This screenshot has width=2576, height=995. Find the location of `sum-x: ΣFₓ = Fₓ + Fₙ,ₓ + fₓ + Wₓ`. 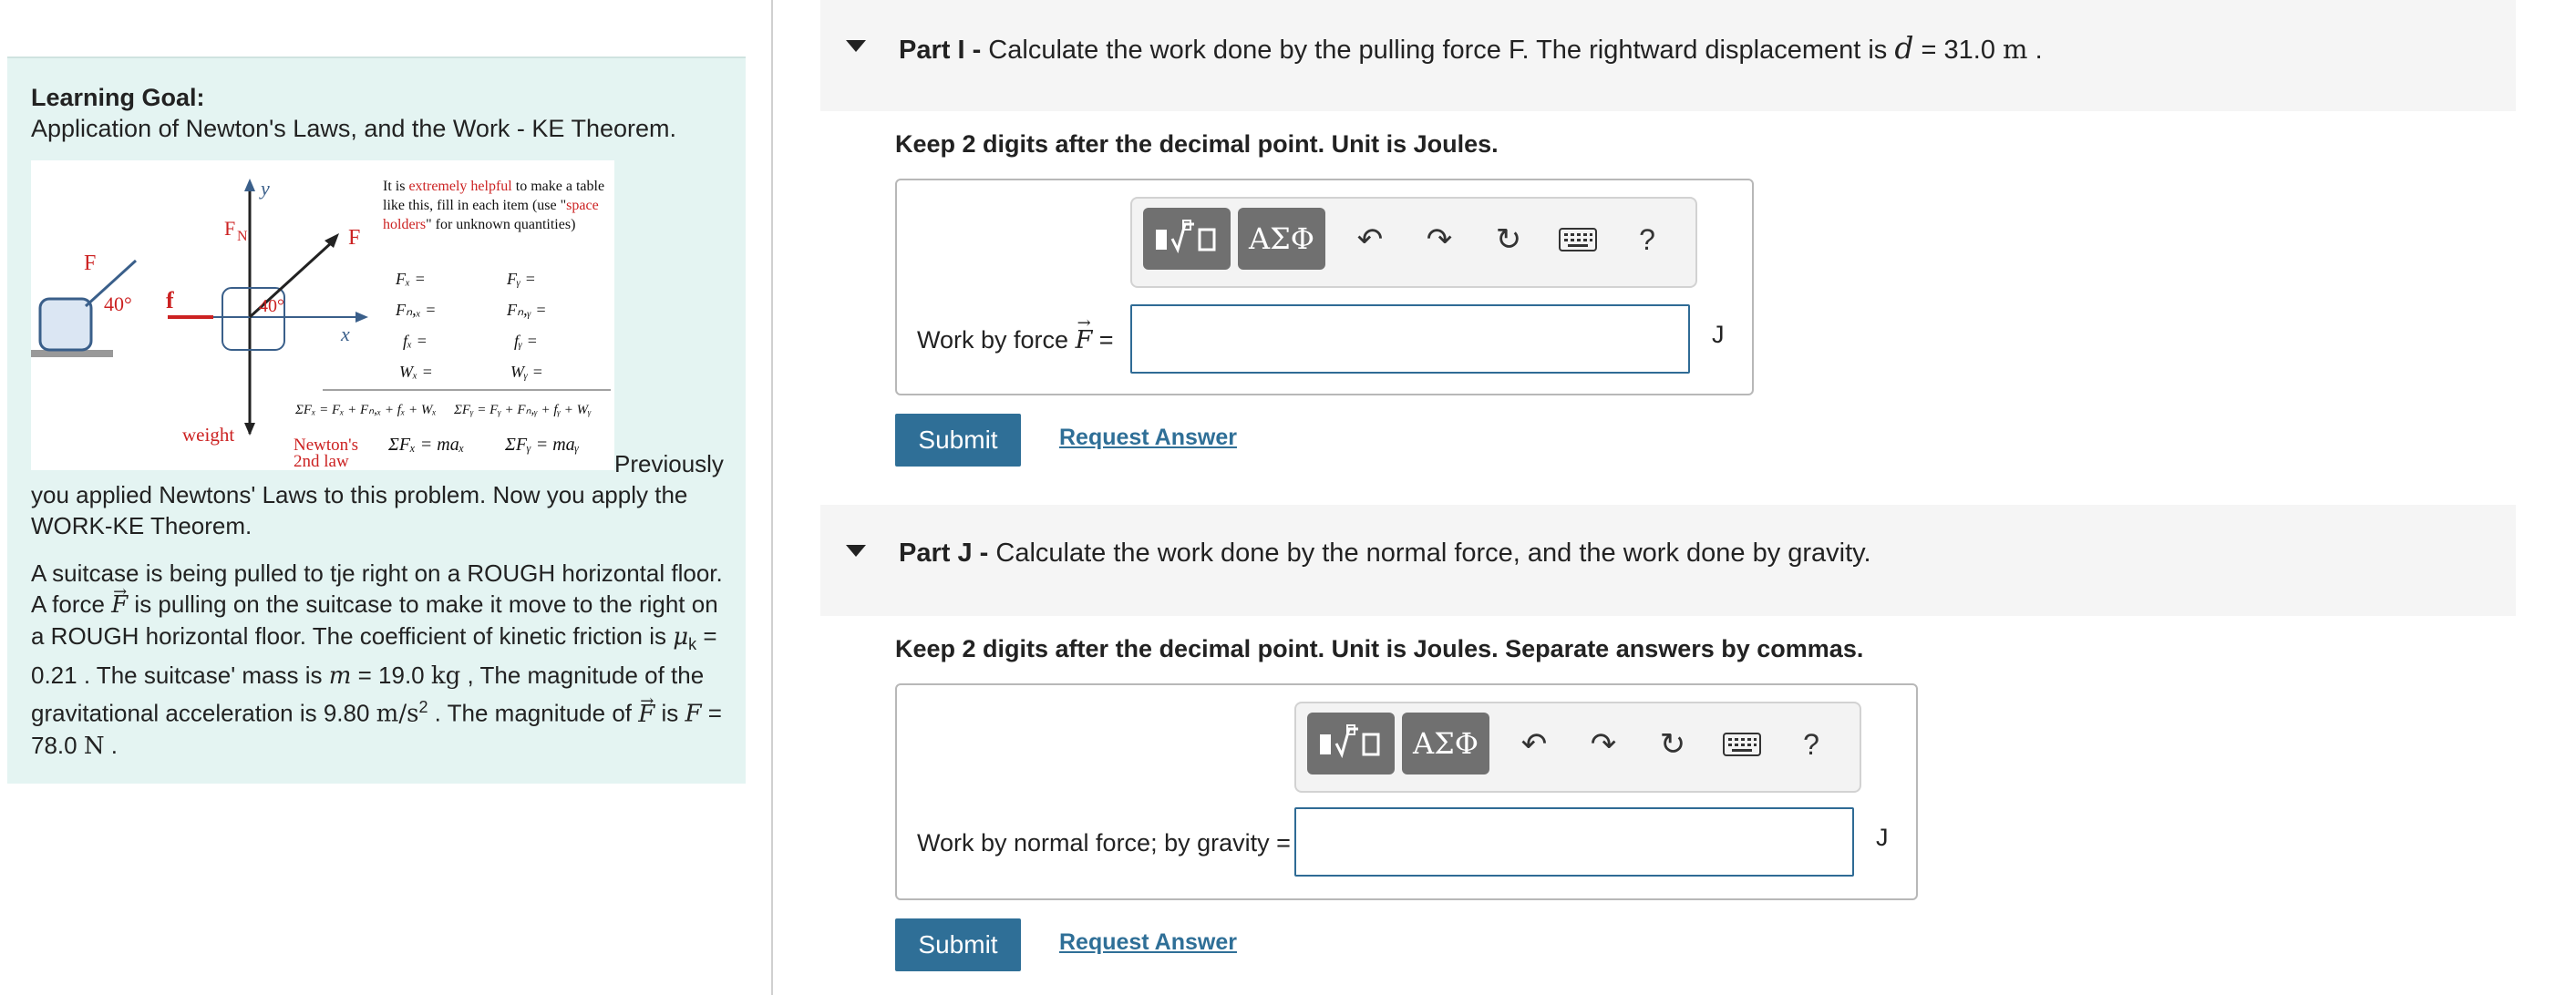

sum-x: ΣFₓ = Fₓ + Fₙ,ₓ + fₓ + Wₓ is located at coordinates (365, 410).